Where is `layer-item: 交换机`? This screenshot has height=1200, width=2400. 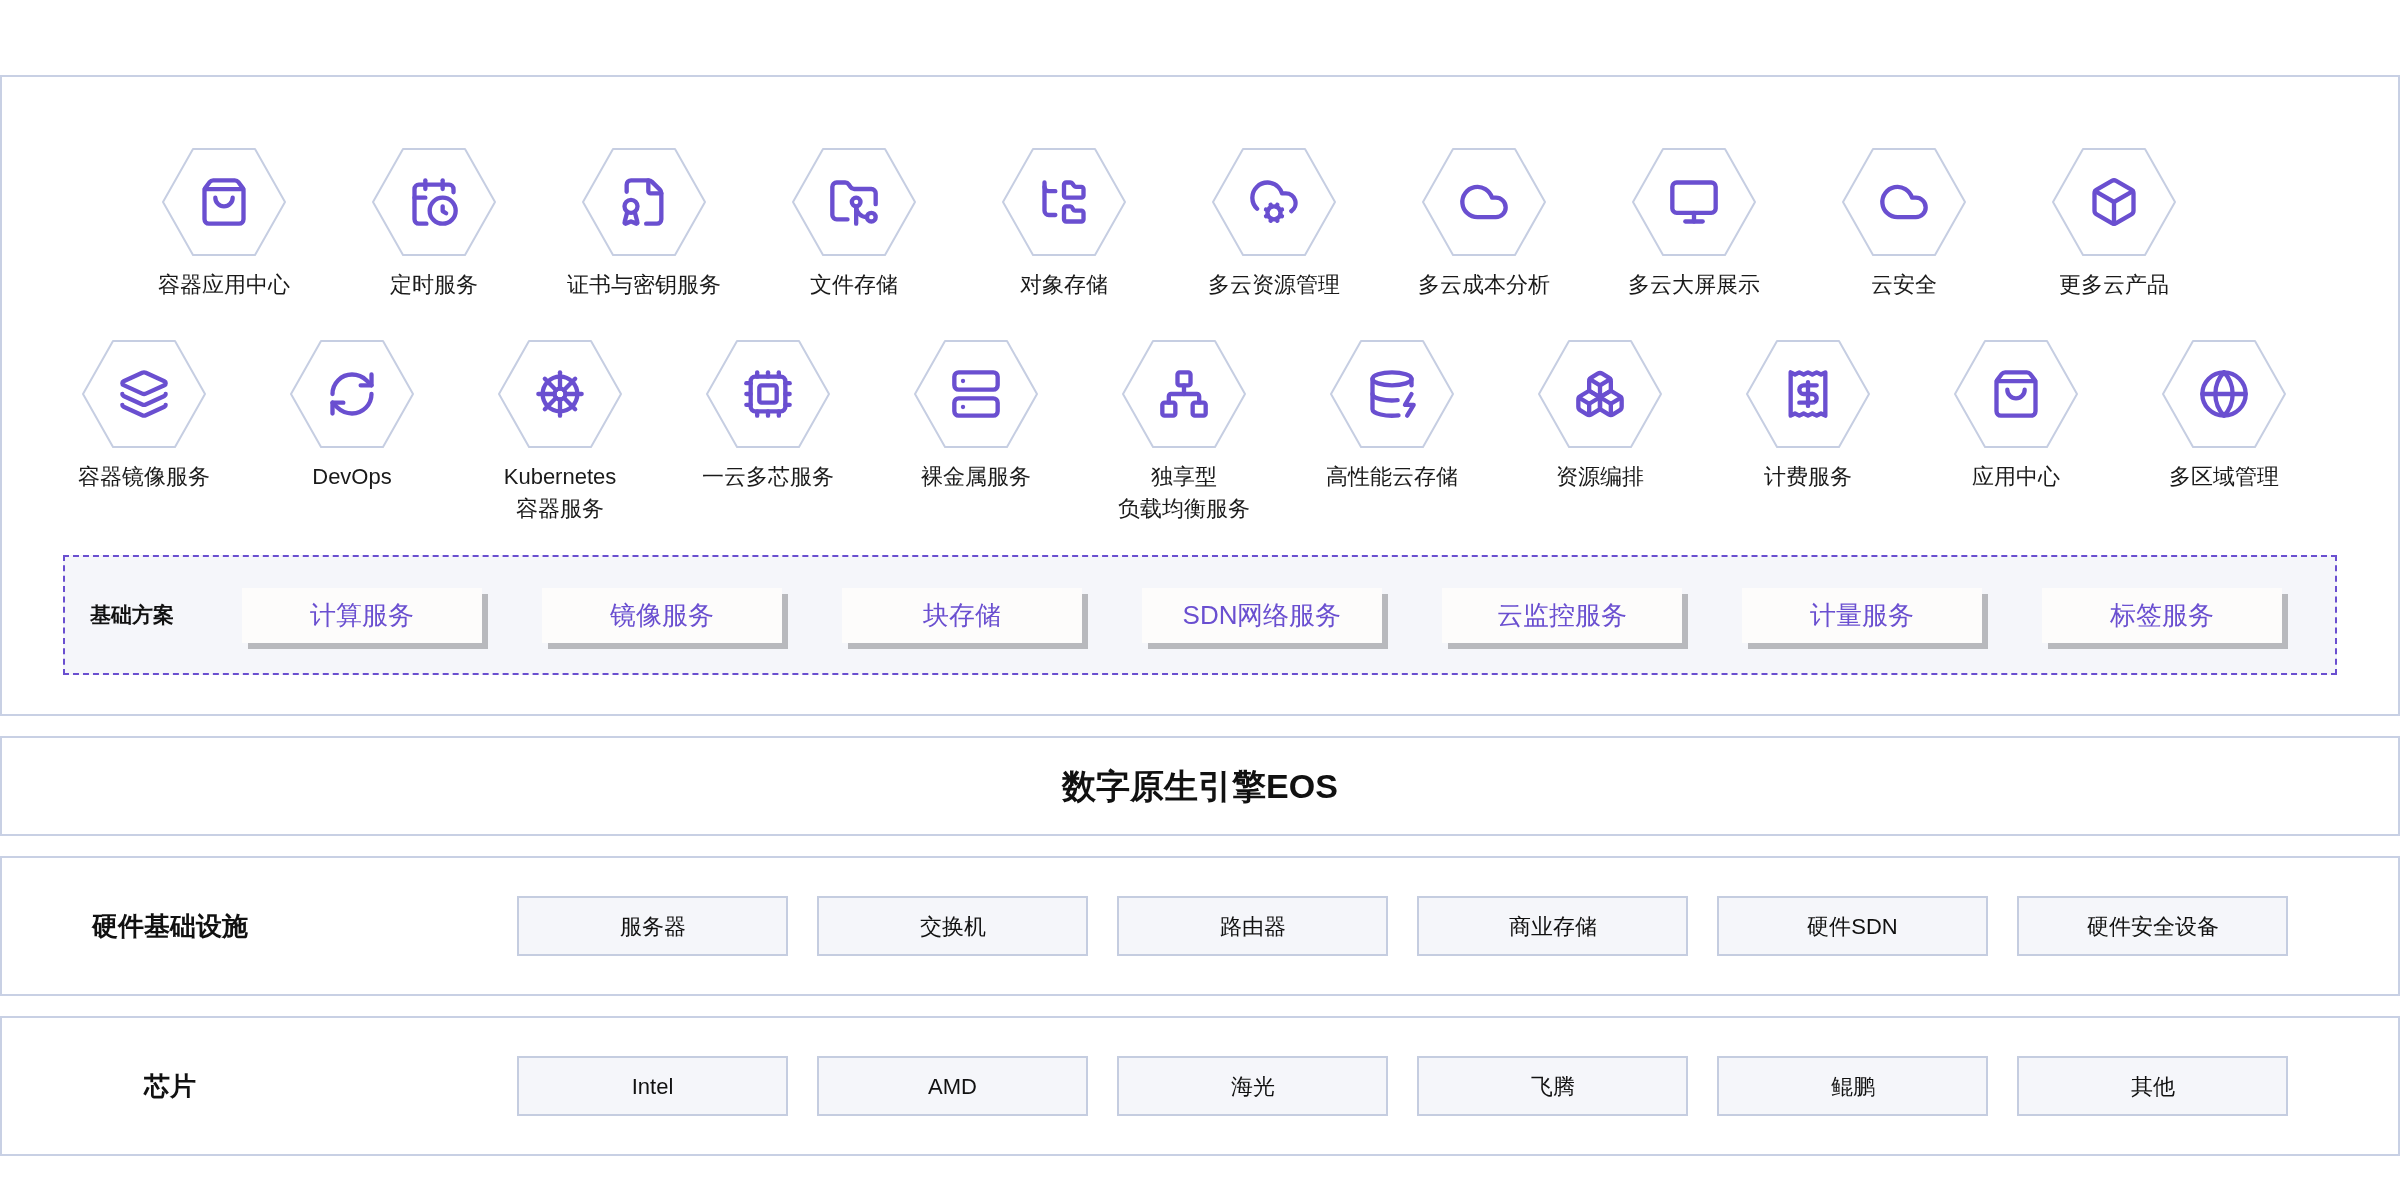 layer-item: 交换机 is located at coordinates (952, 926).